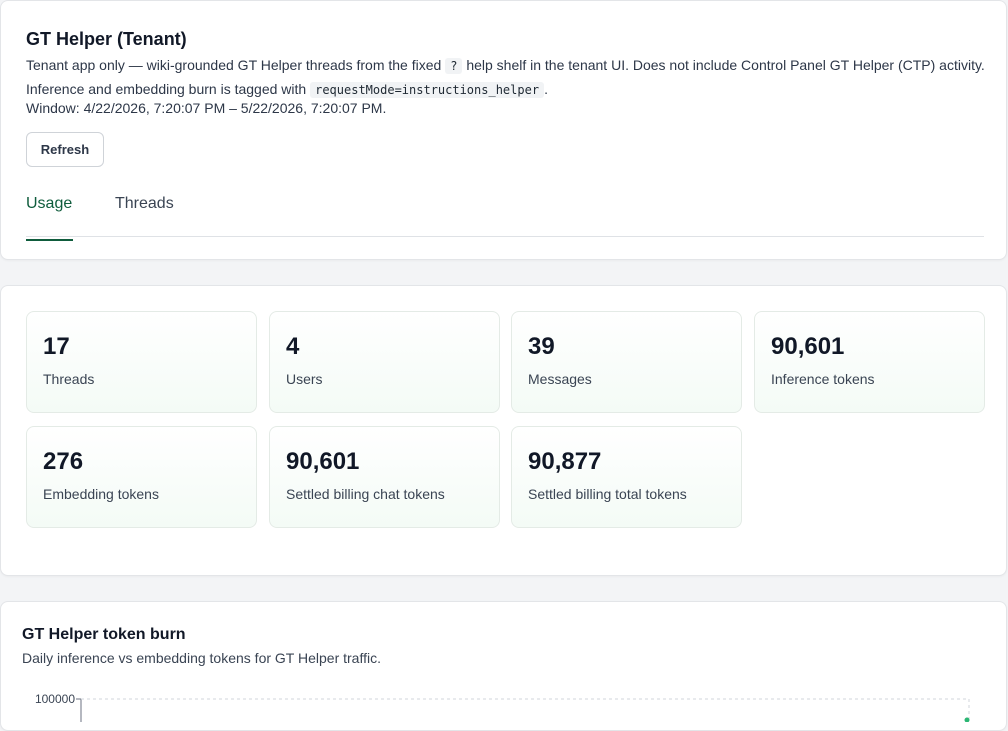 The height and width of the screenshot is (731, 1008). What do you see at coordinates (454, 66) in the screenshot?
I see `help-shelf-code: ?` at bounding box center [454, 66].